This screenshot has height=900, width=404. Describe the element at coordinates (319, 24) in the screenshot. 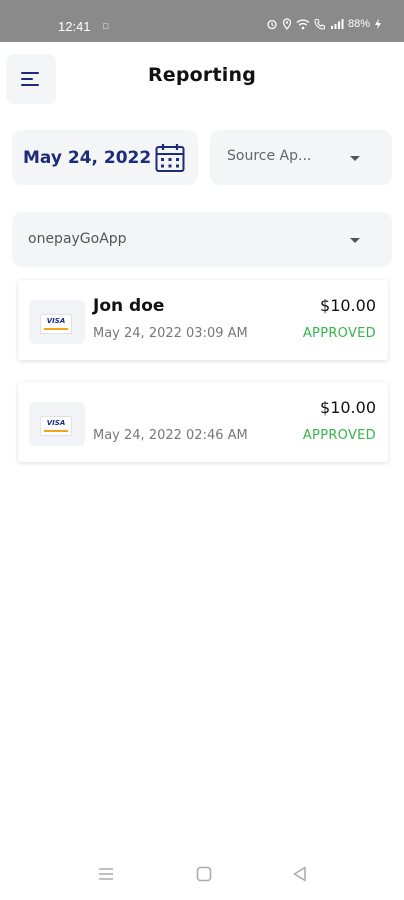

I see `call-icon` at that location.